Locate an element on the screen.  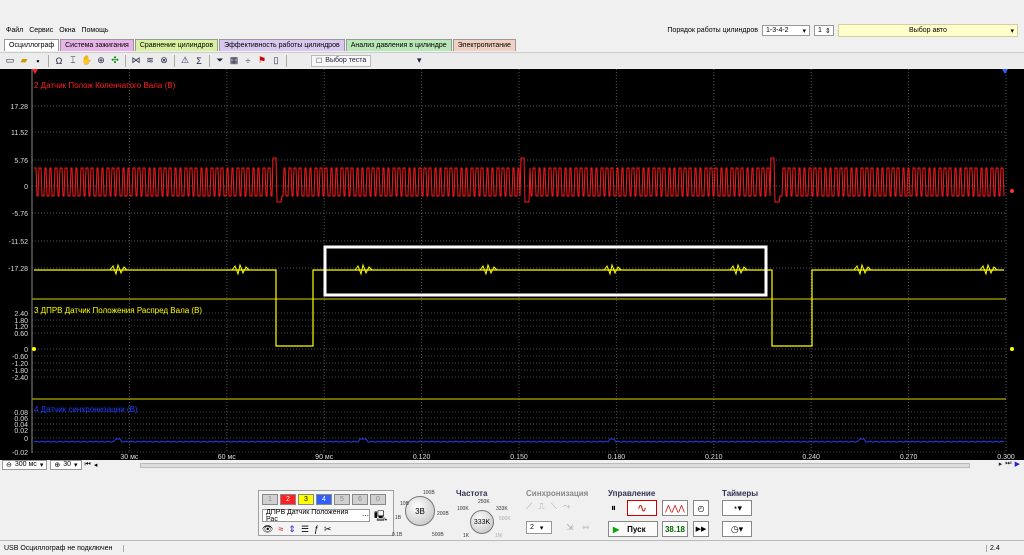
timebase-select: ⊖ 300 мс ▾ is located at coordinates (25, 465).